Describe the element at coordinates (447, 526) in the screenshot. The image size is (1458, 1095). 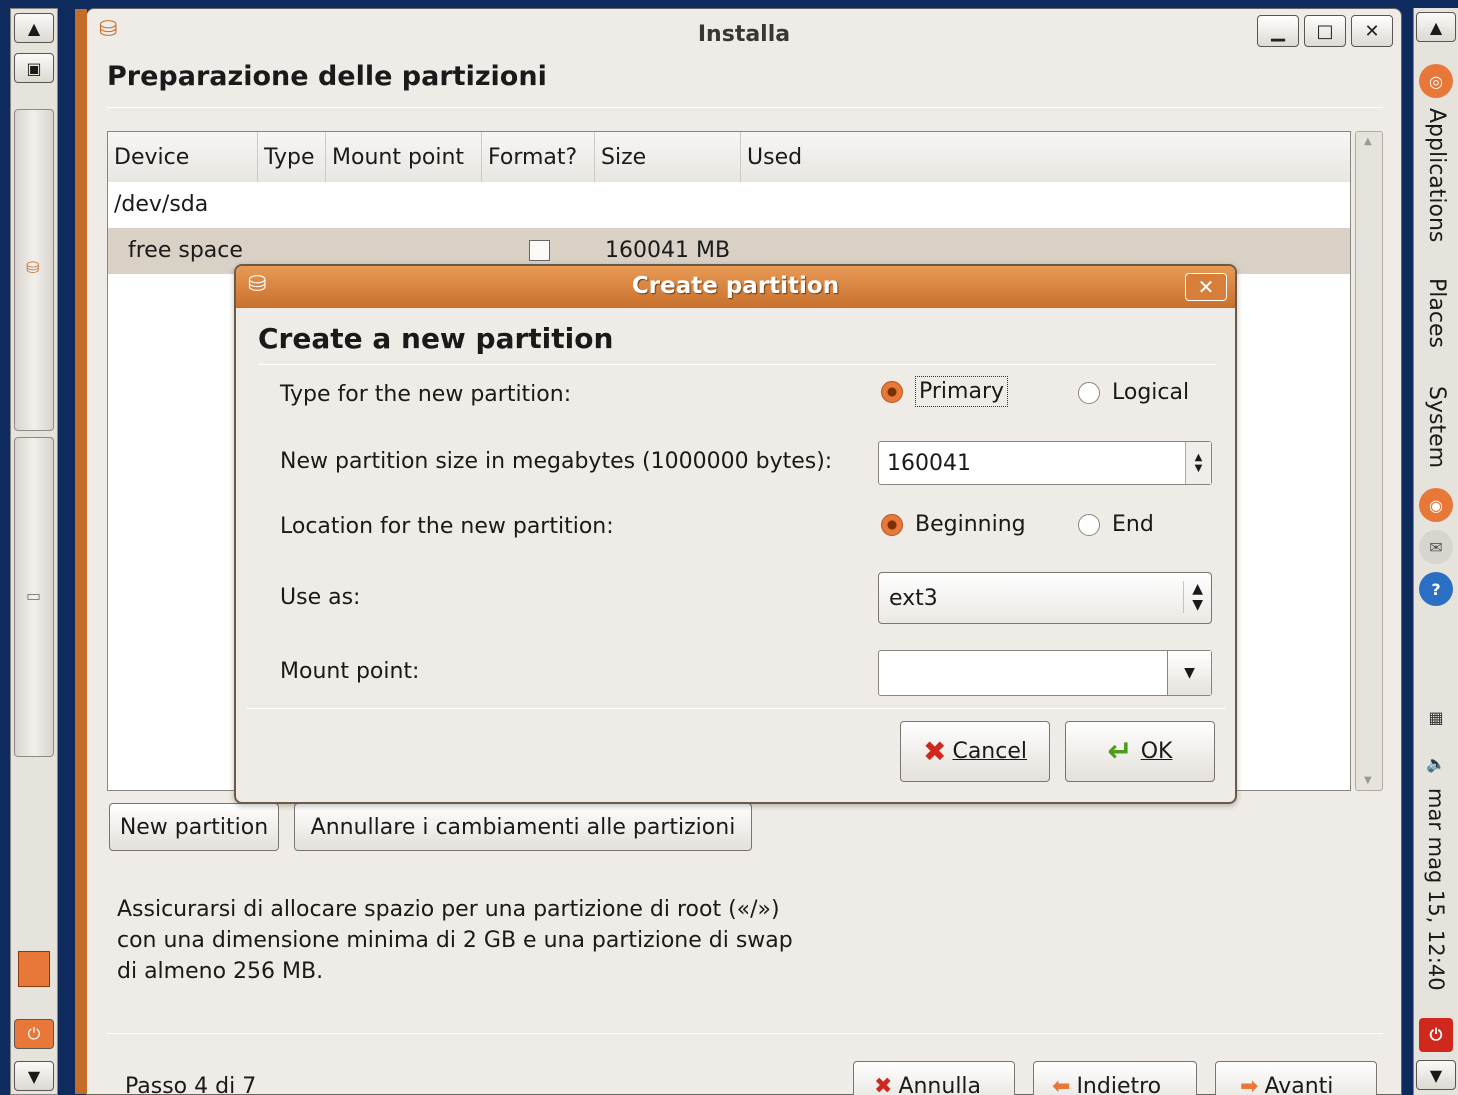
I see `location-label: Location for the new partition:` at that location.